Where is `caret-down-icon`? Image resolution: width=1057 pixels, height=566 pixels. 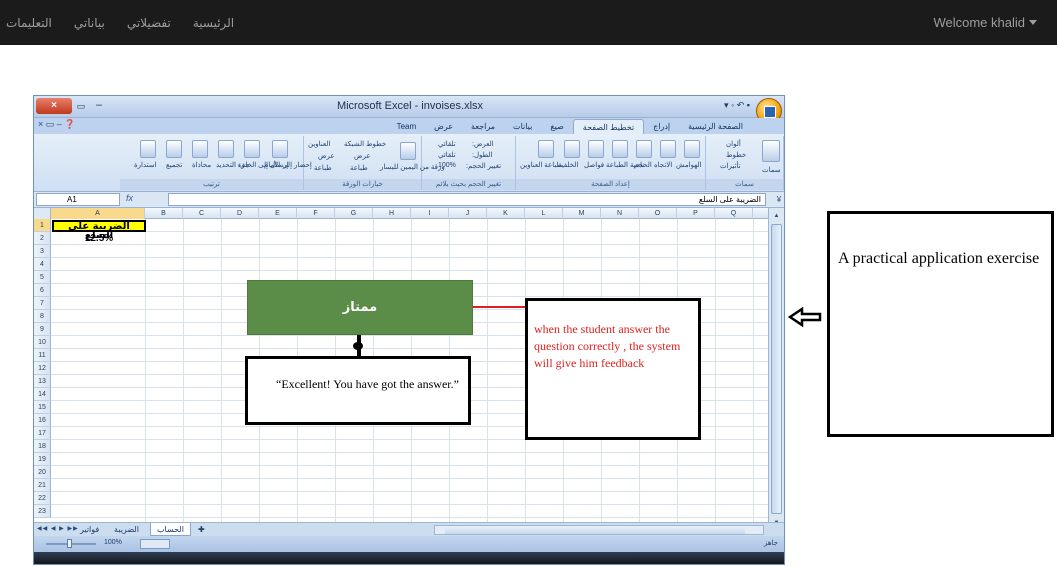
caret-down-icon is located at coordinates (1033, 22).